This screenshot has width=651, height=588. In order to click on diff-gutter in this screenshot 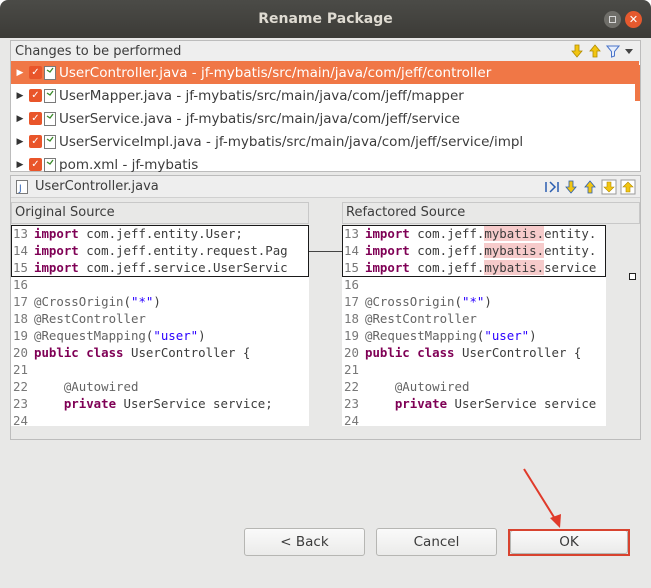, I will do `click(325, 325)`.